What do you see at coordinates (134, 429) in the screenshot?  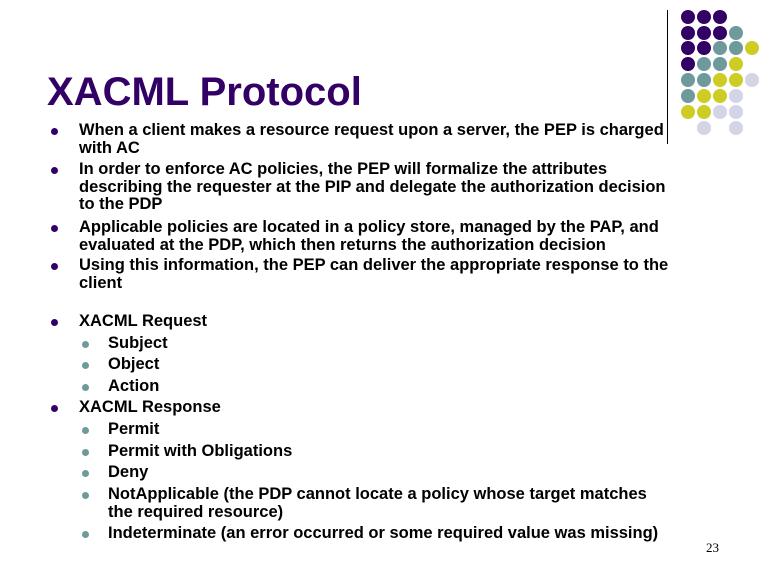 I see `bullet-line: Permit` at bounding box center [134, 429].